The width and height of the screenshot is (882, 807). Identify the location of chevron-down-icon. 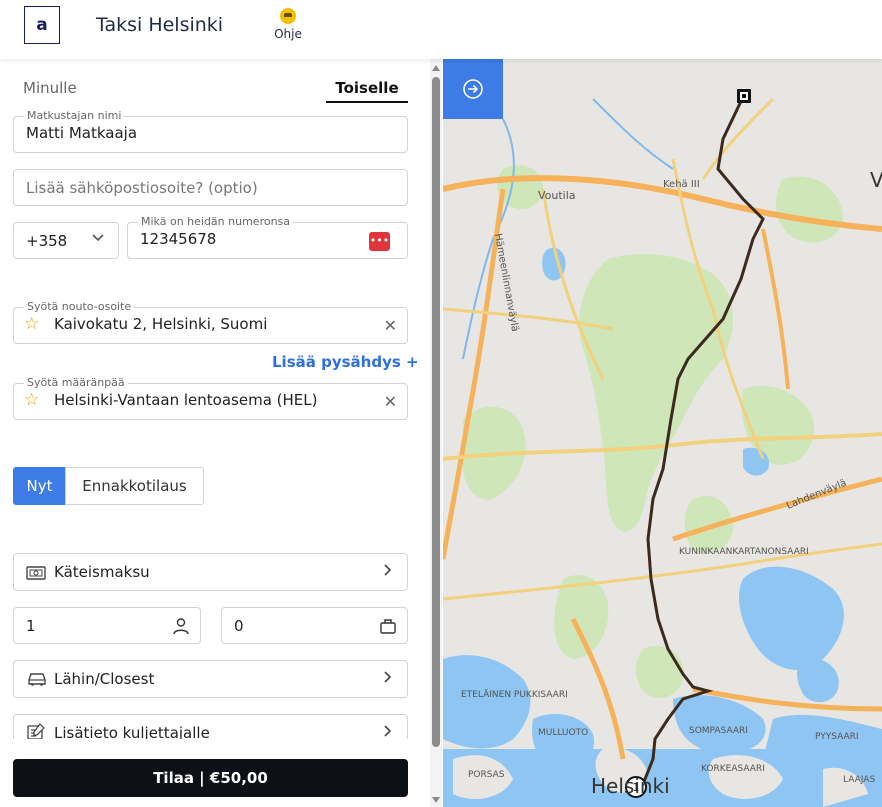
(98, 239).